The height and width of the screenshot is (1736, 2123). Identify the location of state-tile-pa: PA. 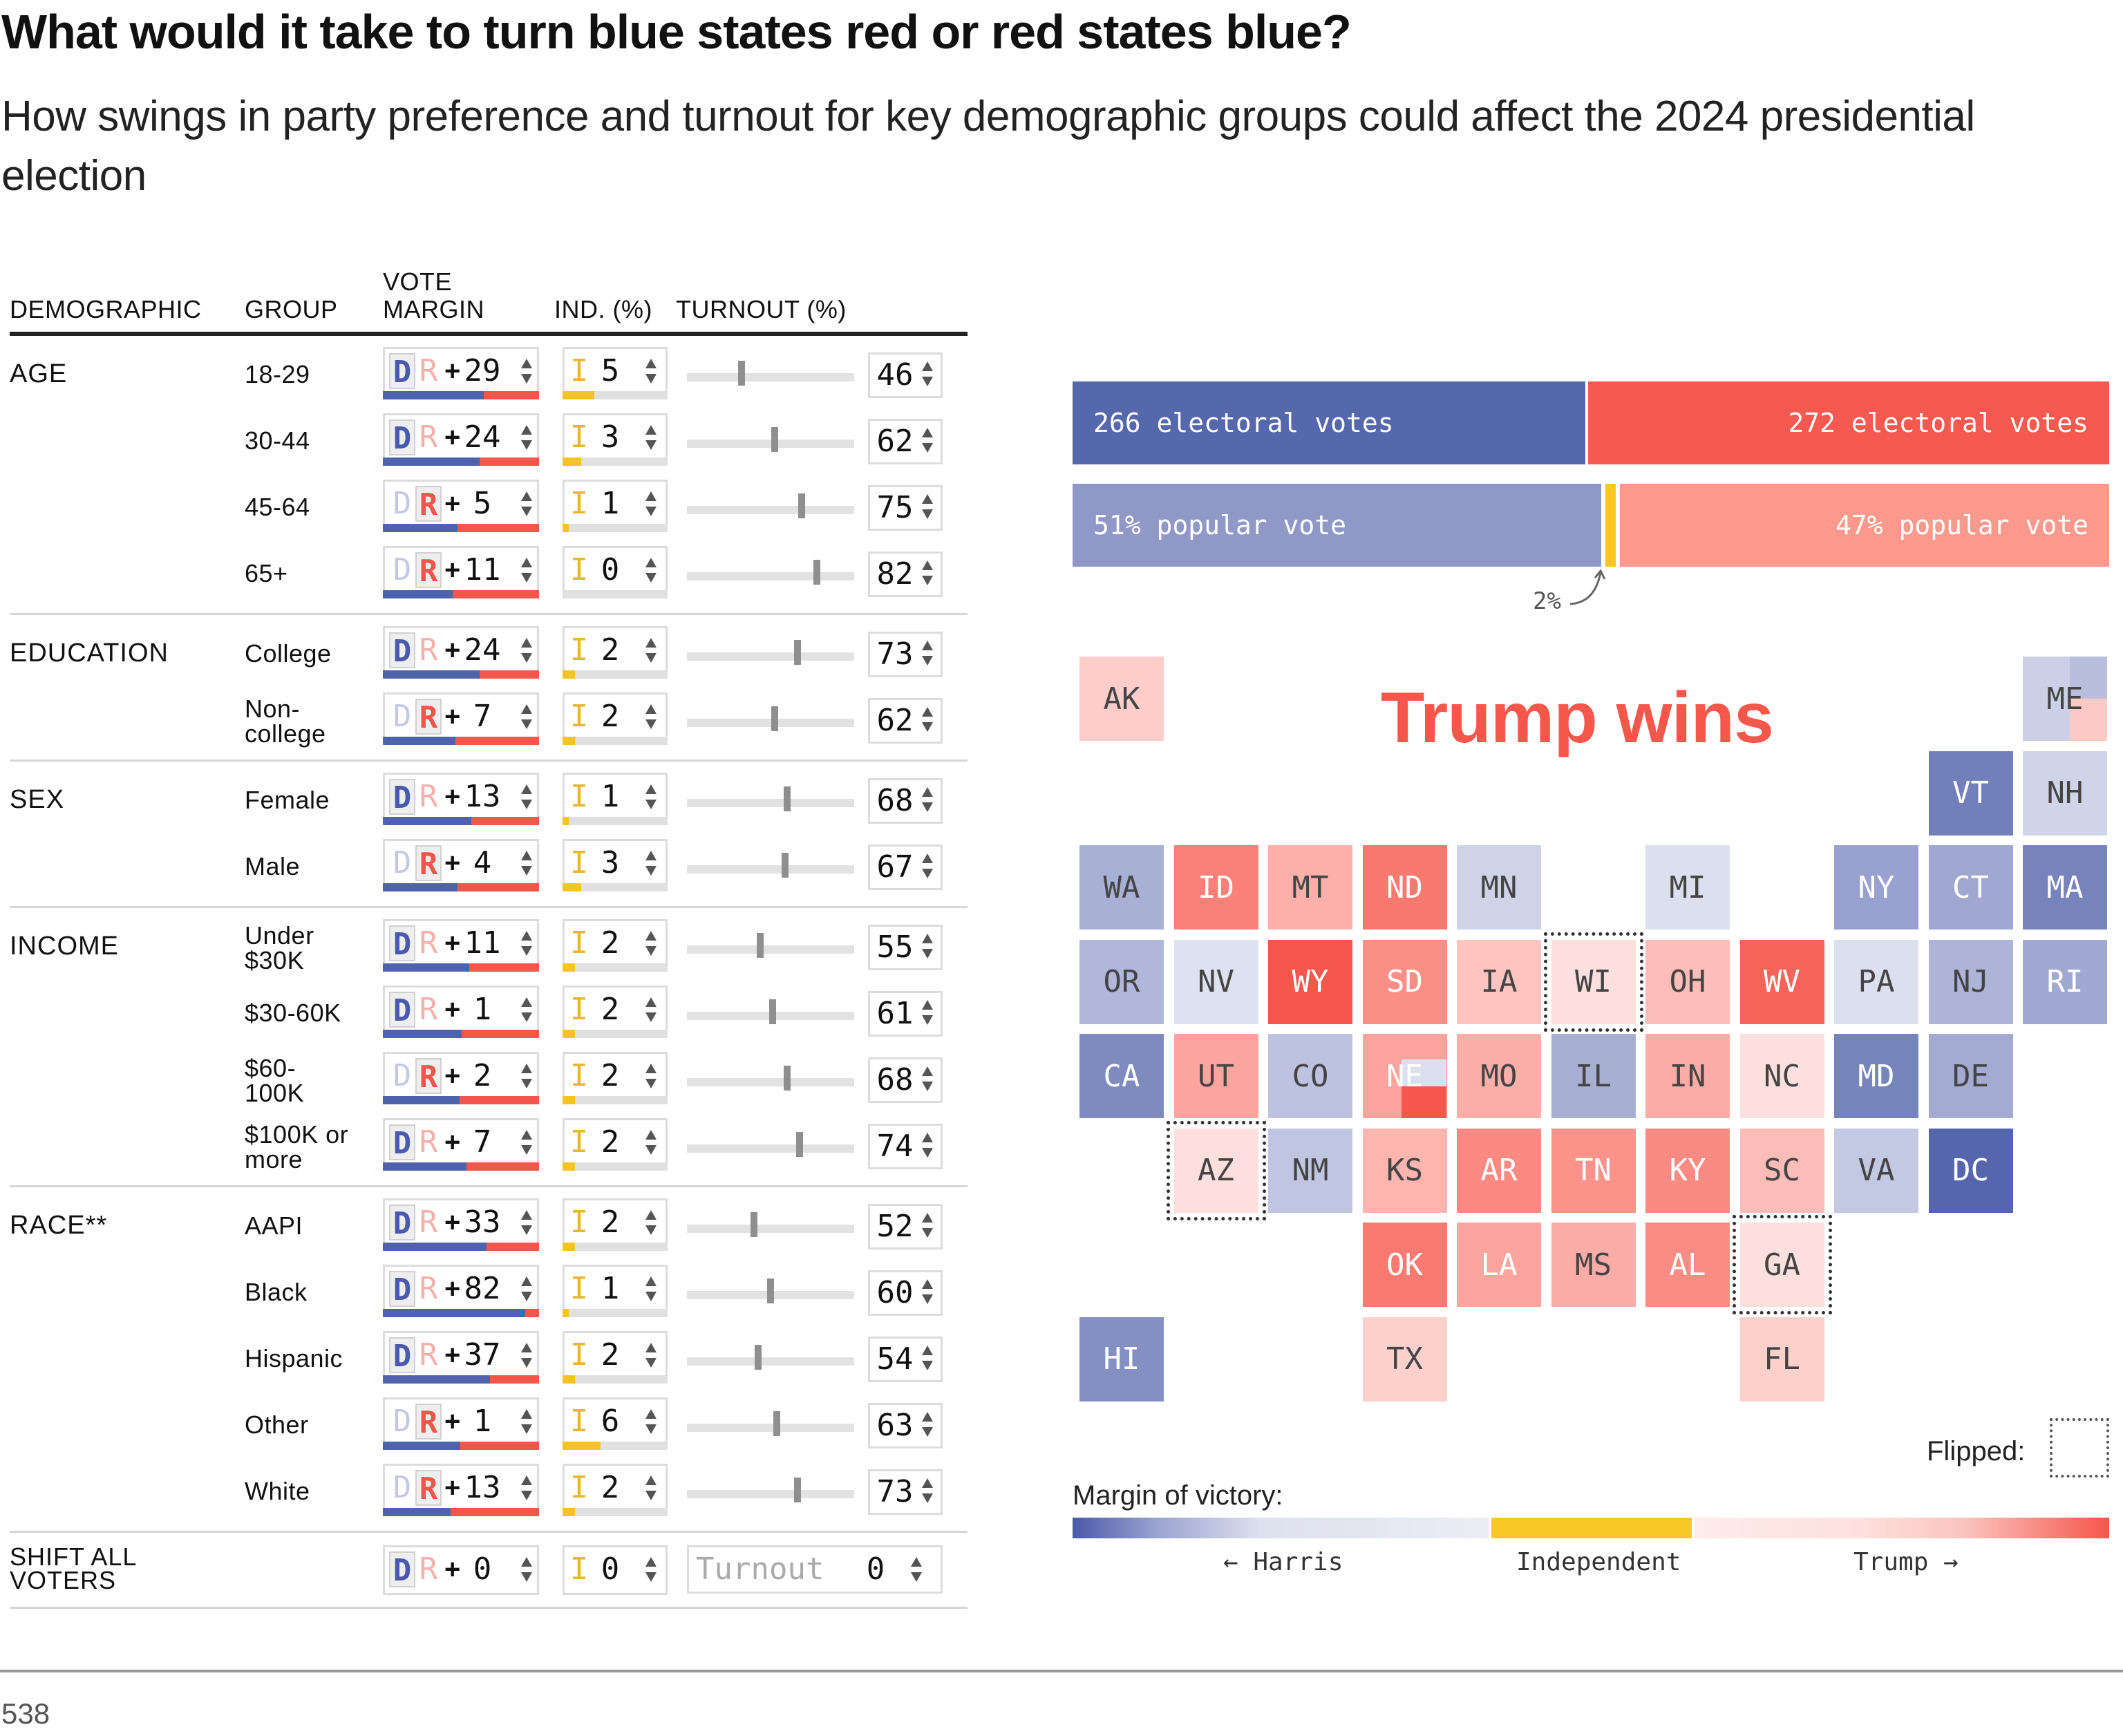
(1876, 981).